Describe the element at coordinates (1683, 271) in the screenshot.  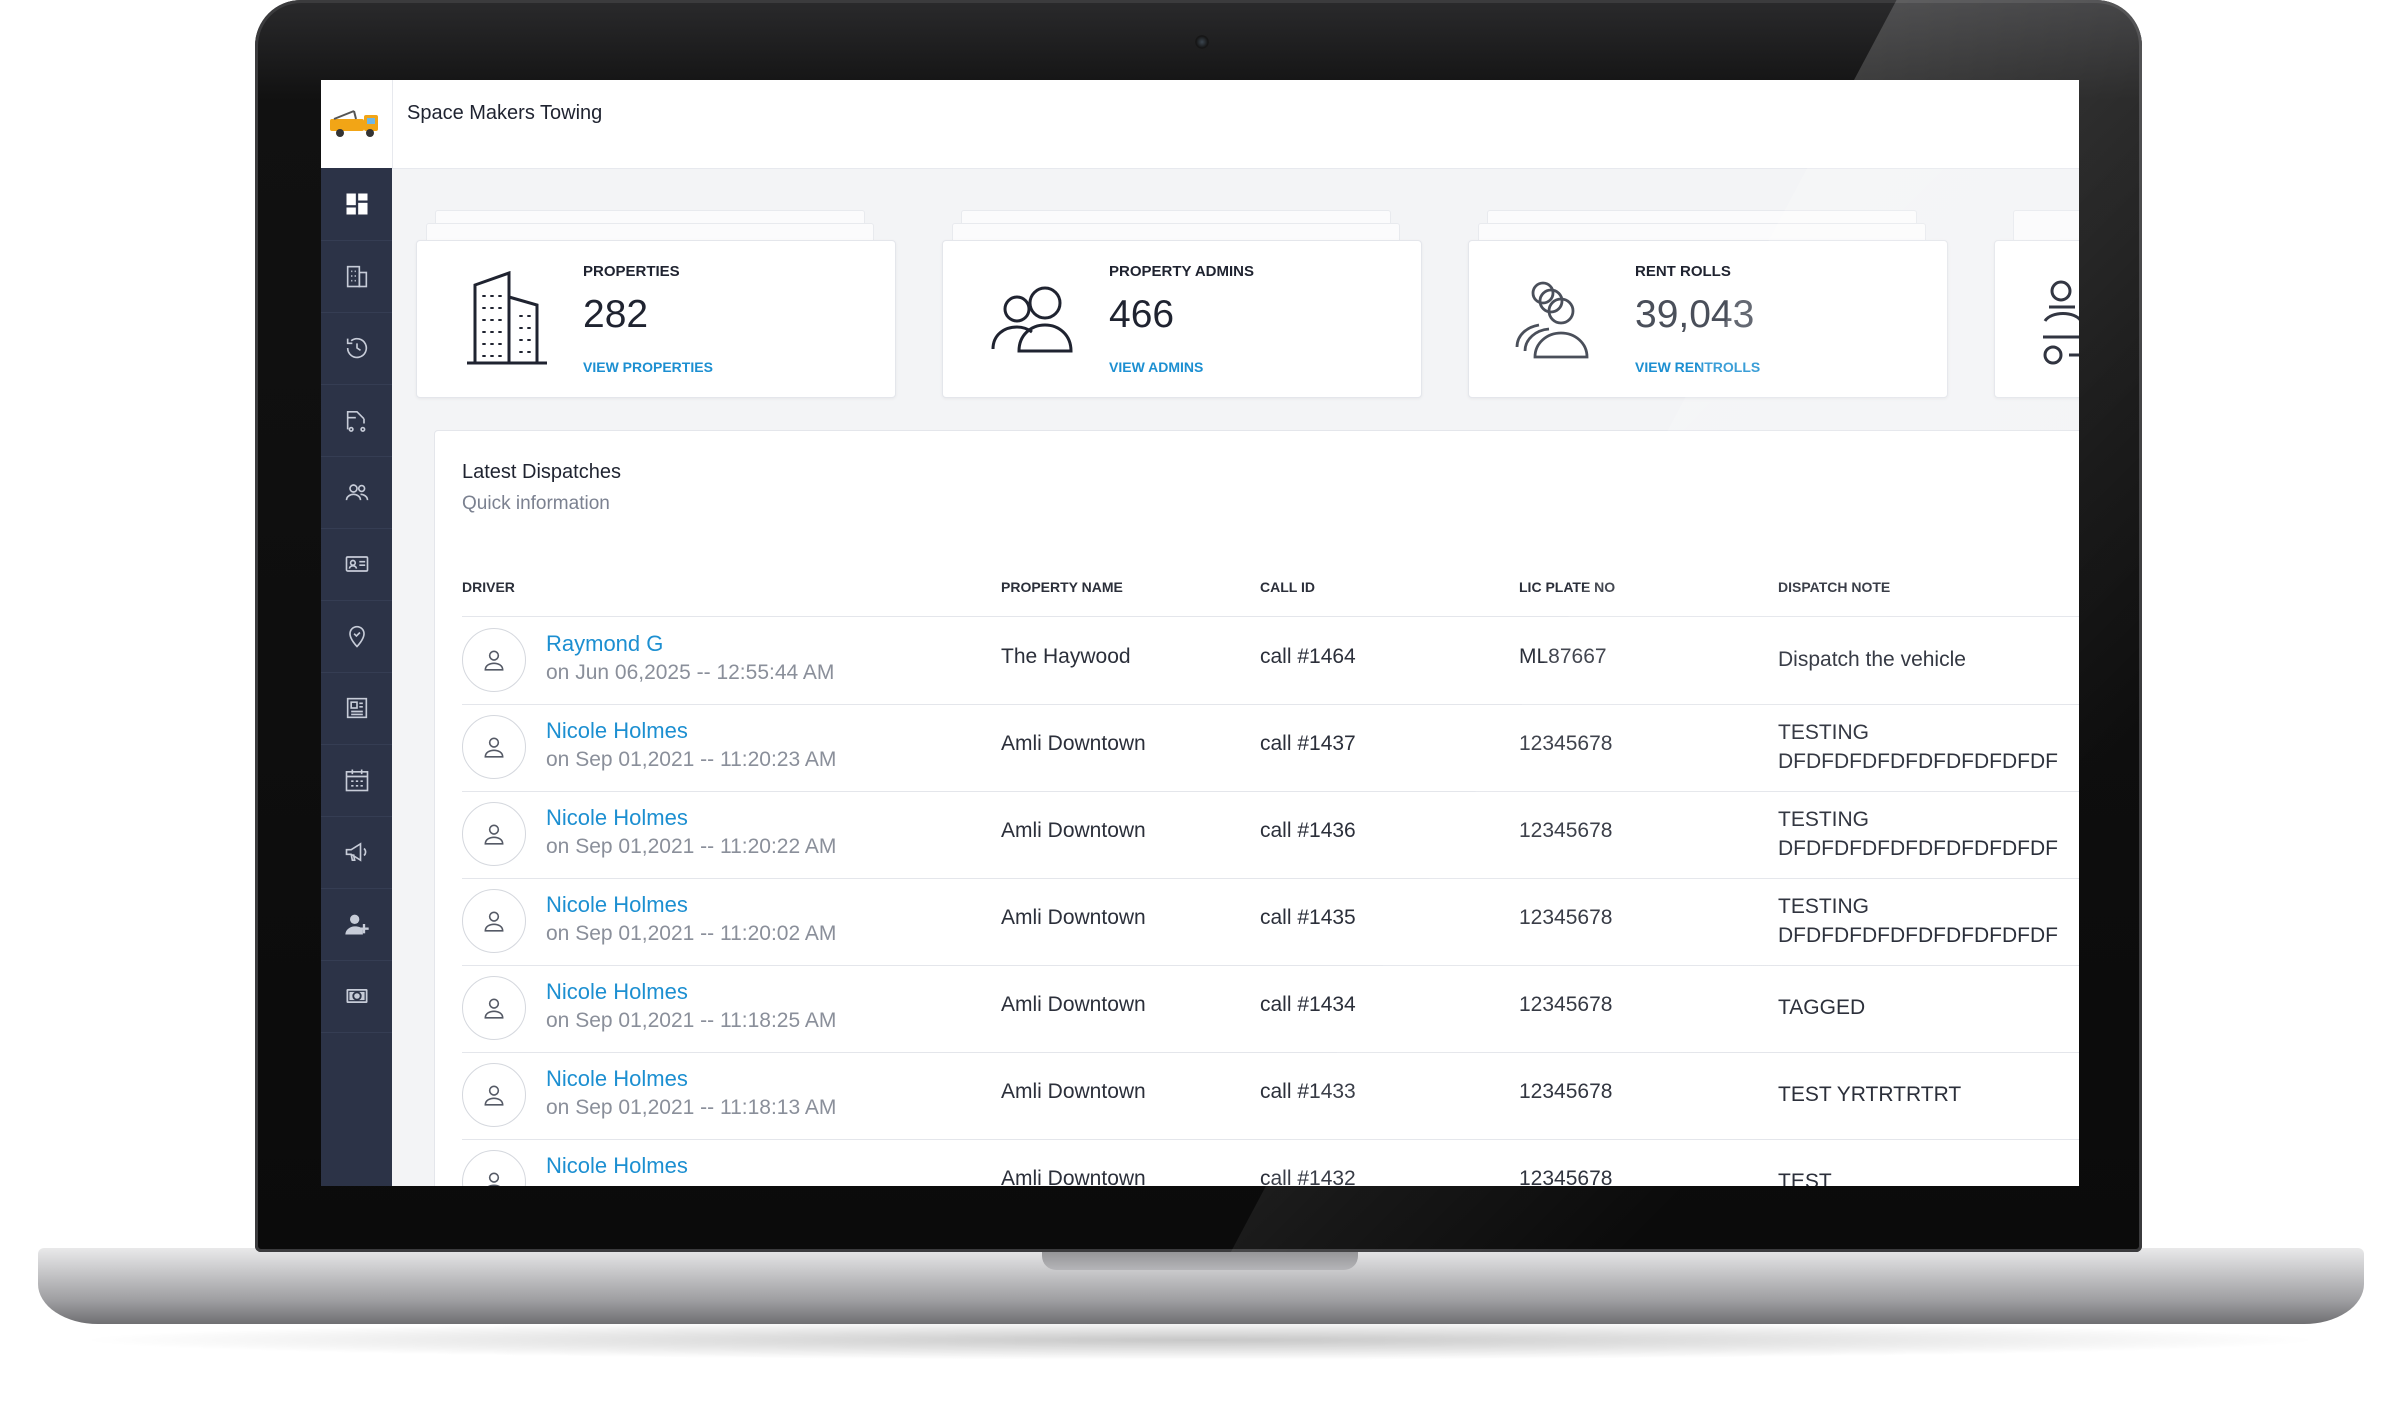
I see `stat-label: RENT ROLLS` at that location.